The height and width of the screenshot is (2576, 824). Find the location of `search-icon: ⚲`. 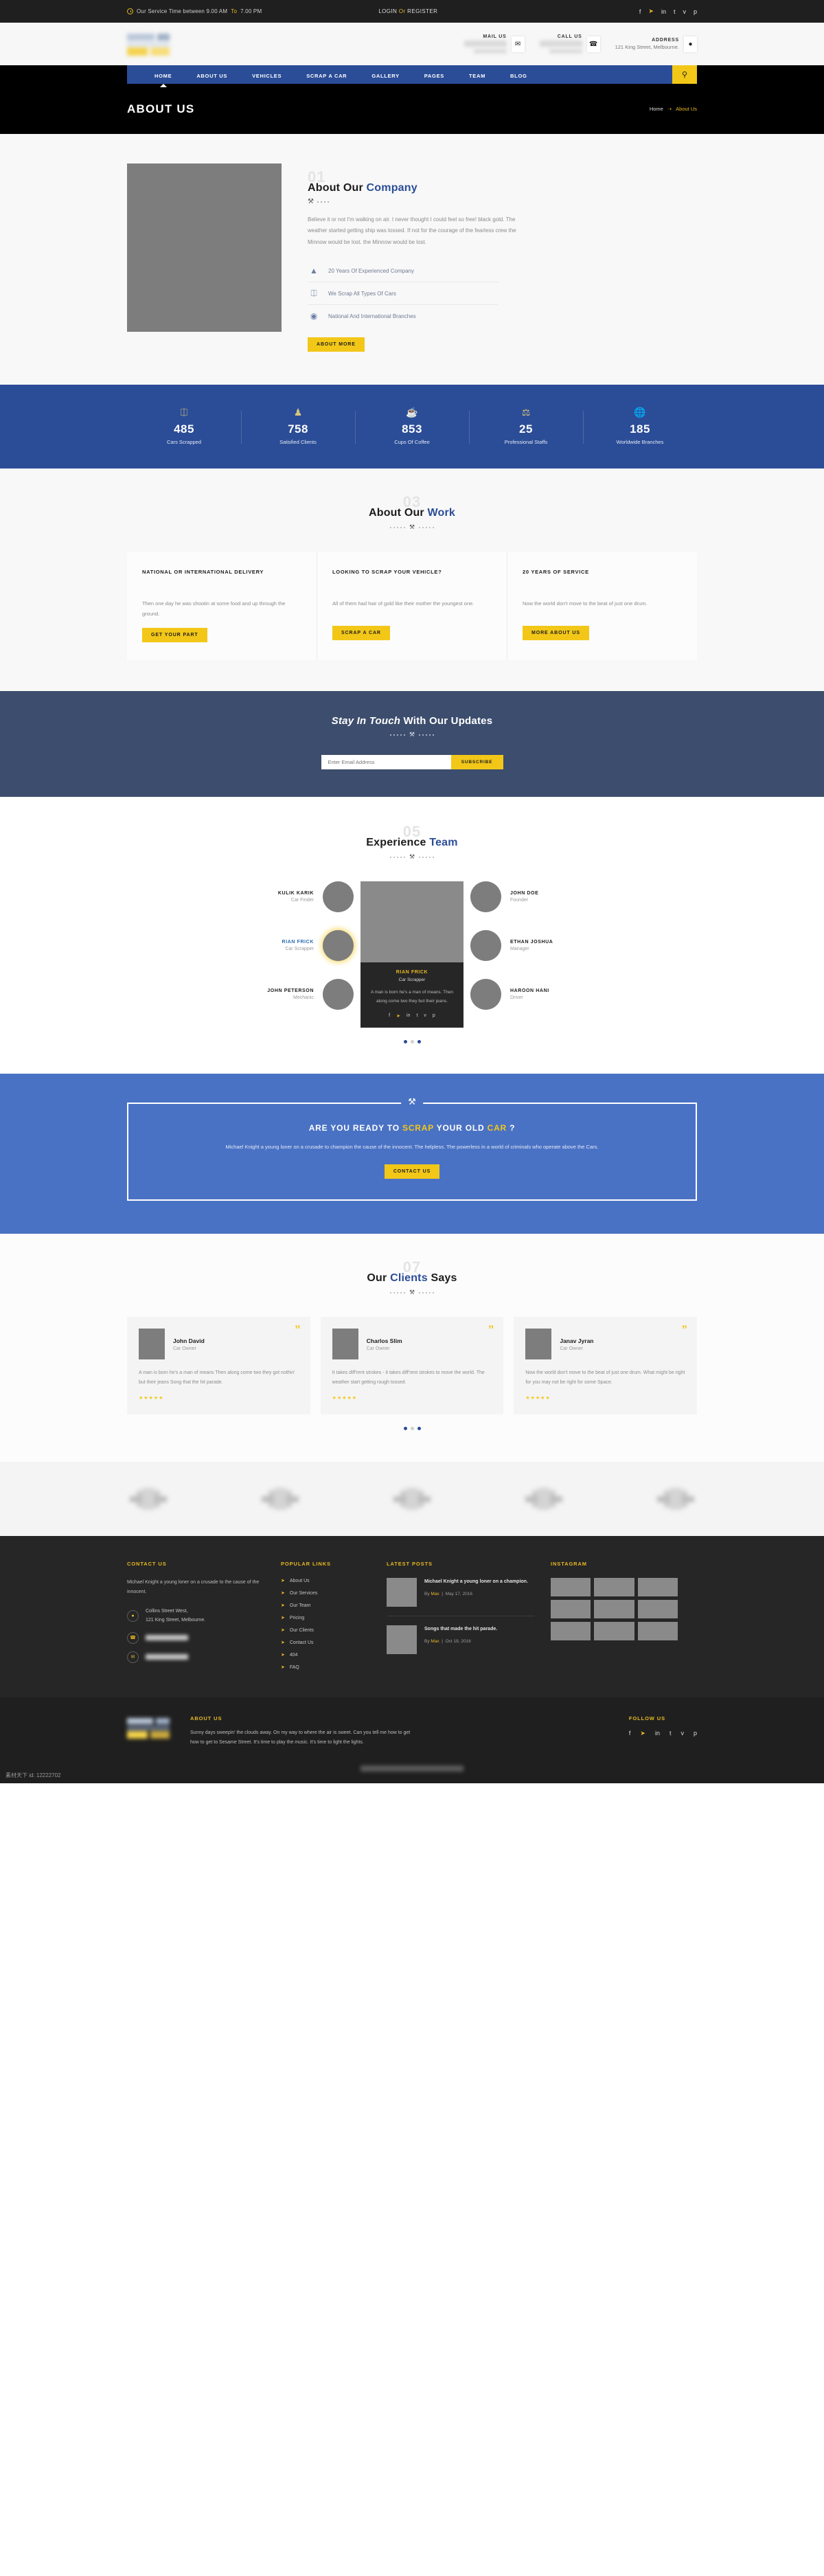

search-icon: ⚲ is located at coordinates (684, 74).